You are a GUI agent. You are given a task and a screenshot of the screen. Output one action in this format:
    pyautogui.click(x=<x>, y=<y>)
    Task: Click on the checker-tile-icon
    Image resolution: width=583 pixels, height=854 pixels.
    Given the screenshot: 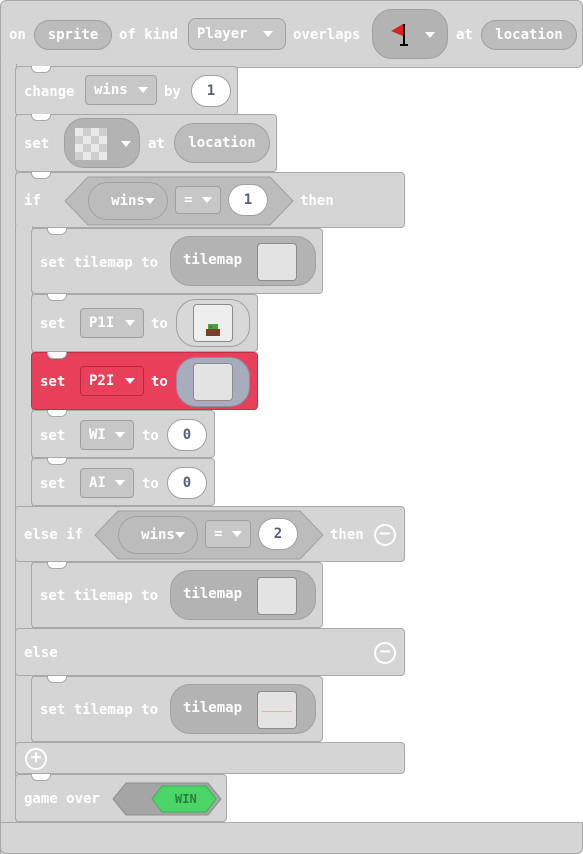 What is the action you would take?
    pyautogui.click(x=91, y=144)
    